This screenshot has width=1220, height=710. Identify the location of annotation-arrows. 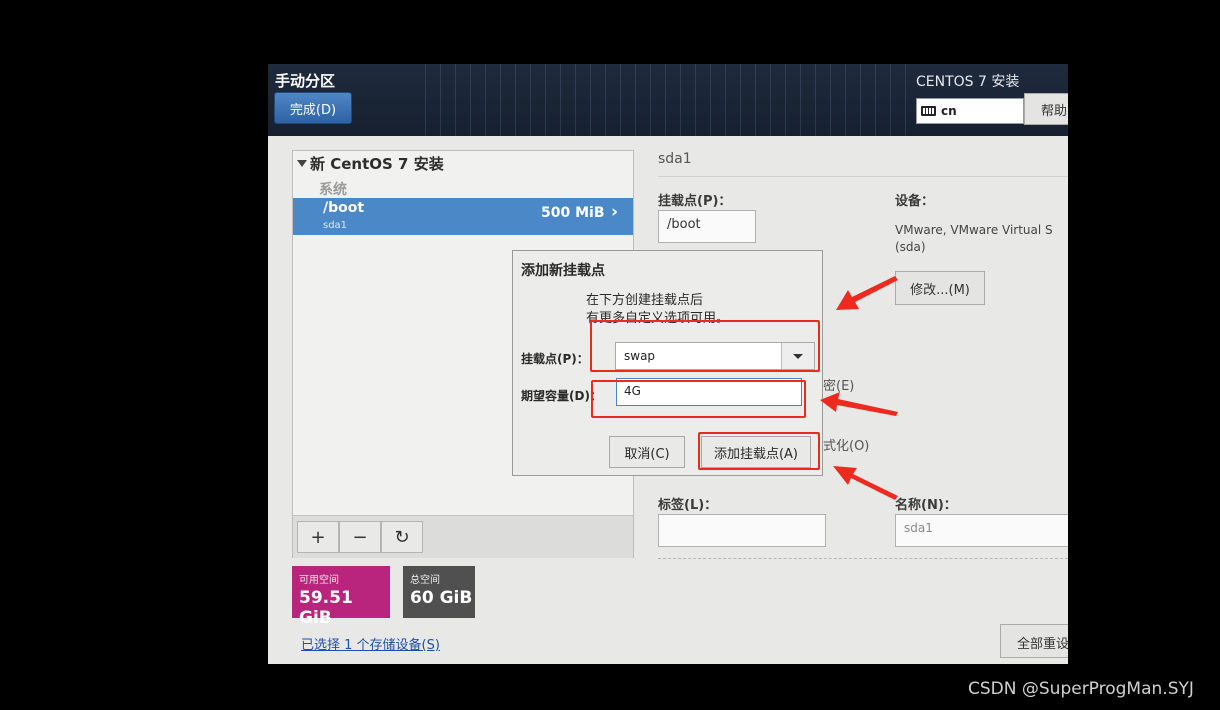
(859, 388).